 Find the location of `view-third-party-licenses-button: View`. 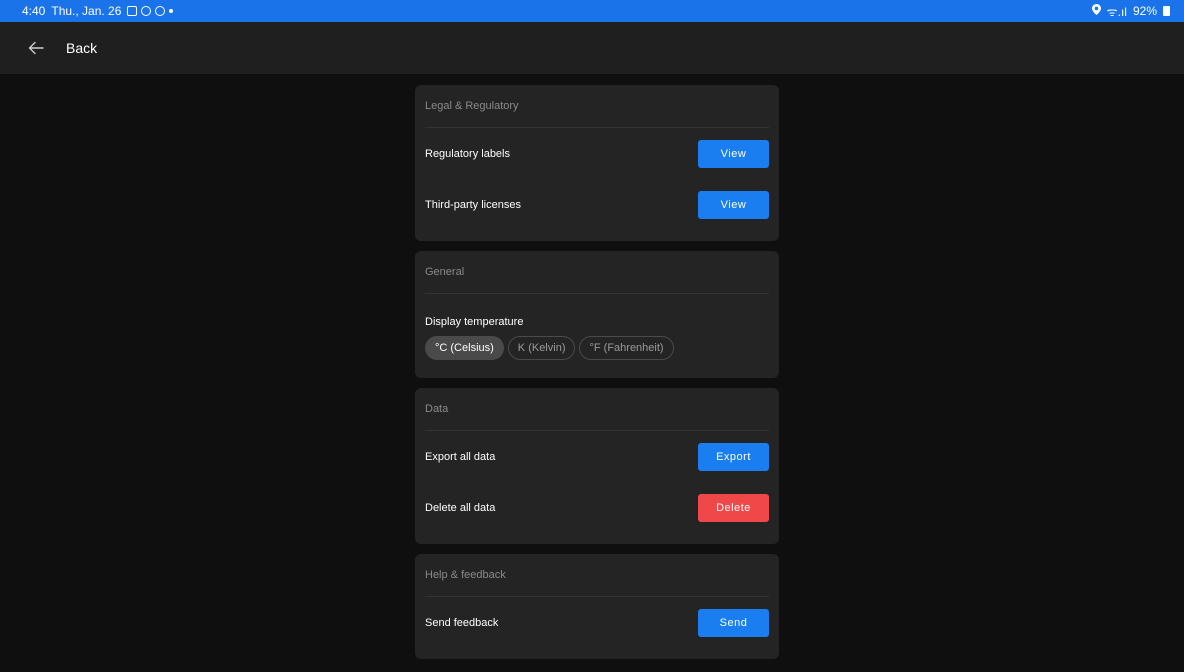

view-third-party-licenses-button: View is located at coordinates (733, 204).